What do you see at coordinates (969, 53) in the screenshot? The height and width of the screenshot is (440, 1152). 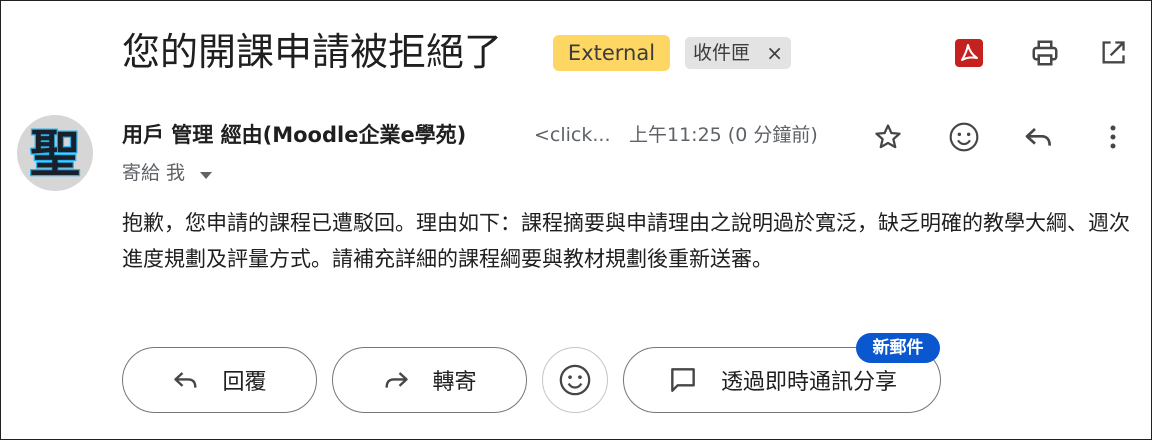 I see `pdf-icon` at bounding box center [969, 53].